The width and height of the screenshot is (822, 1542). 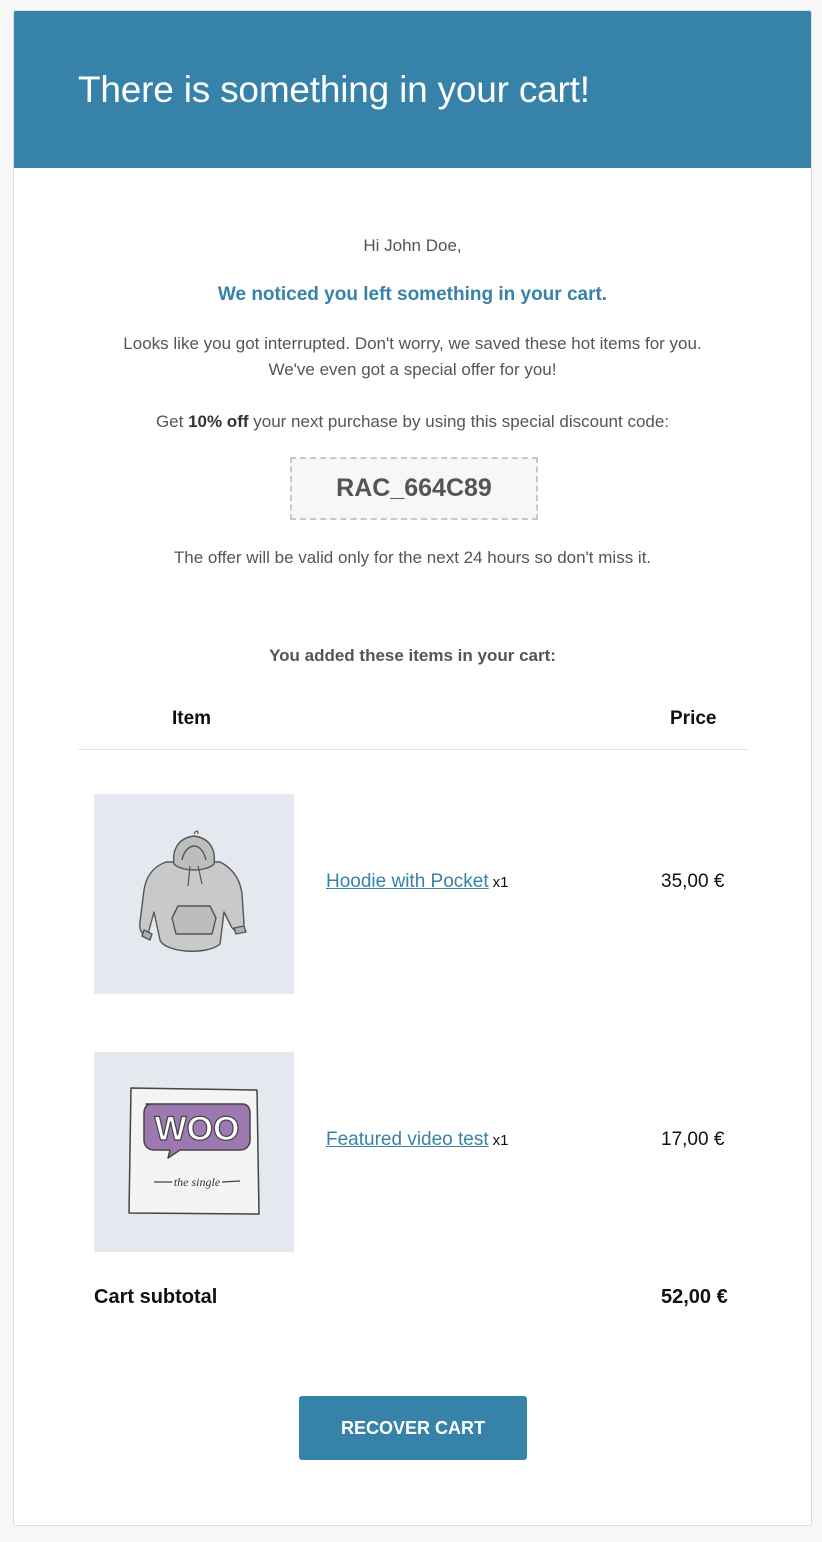 I want to click on cart-row-name: Hoodie with Pocket x1, so click(x=417, y=882).